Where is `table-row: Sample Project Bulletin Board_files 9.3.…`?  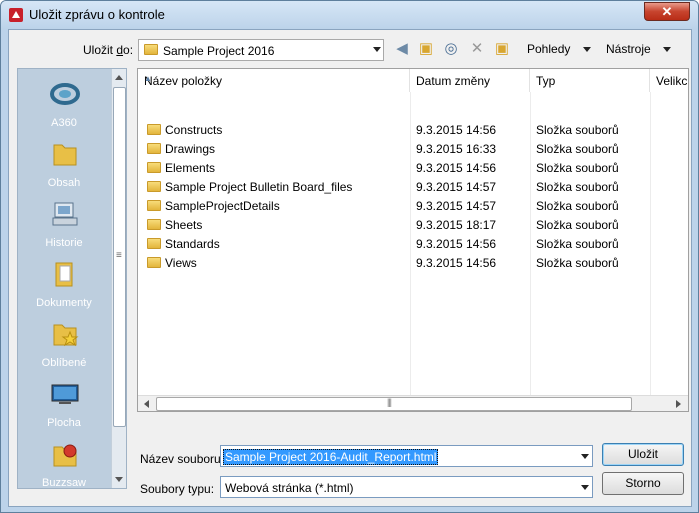
table-row: Sample Project Bulletin Board_files 9.3.… is located at coordinates (413, 187).